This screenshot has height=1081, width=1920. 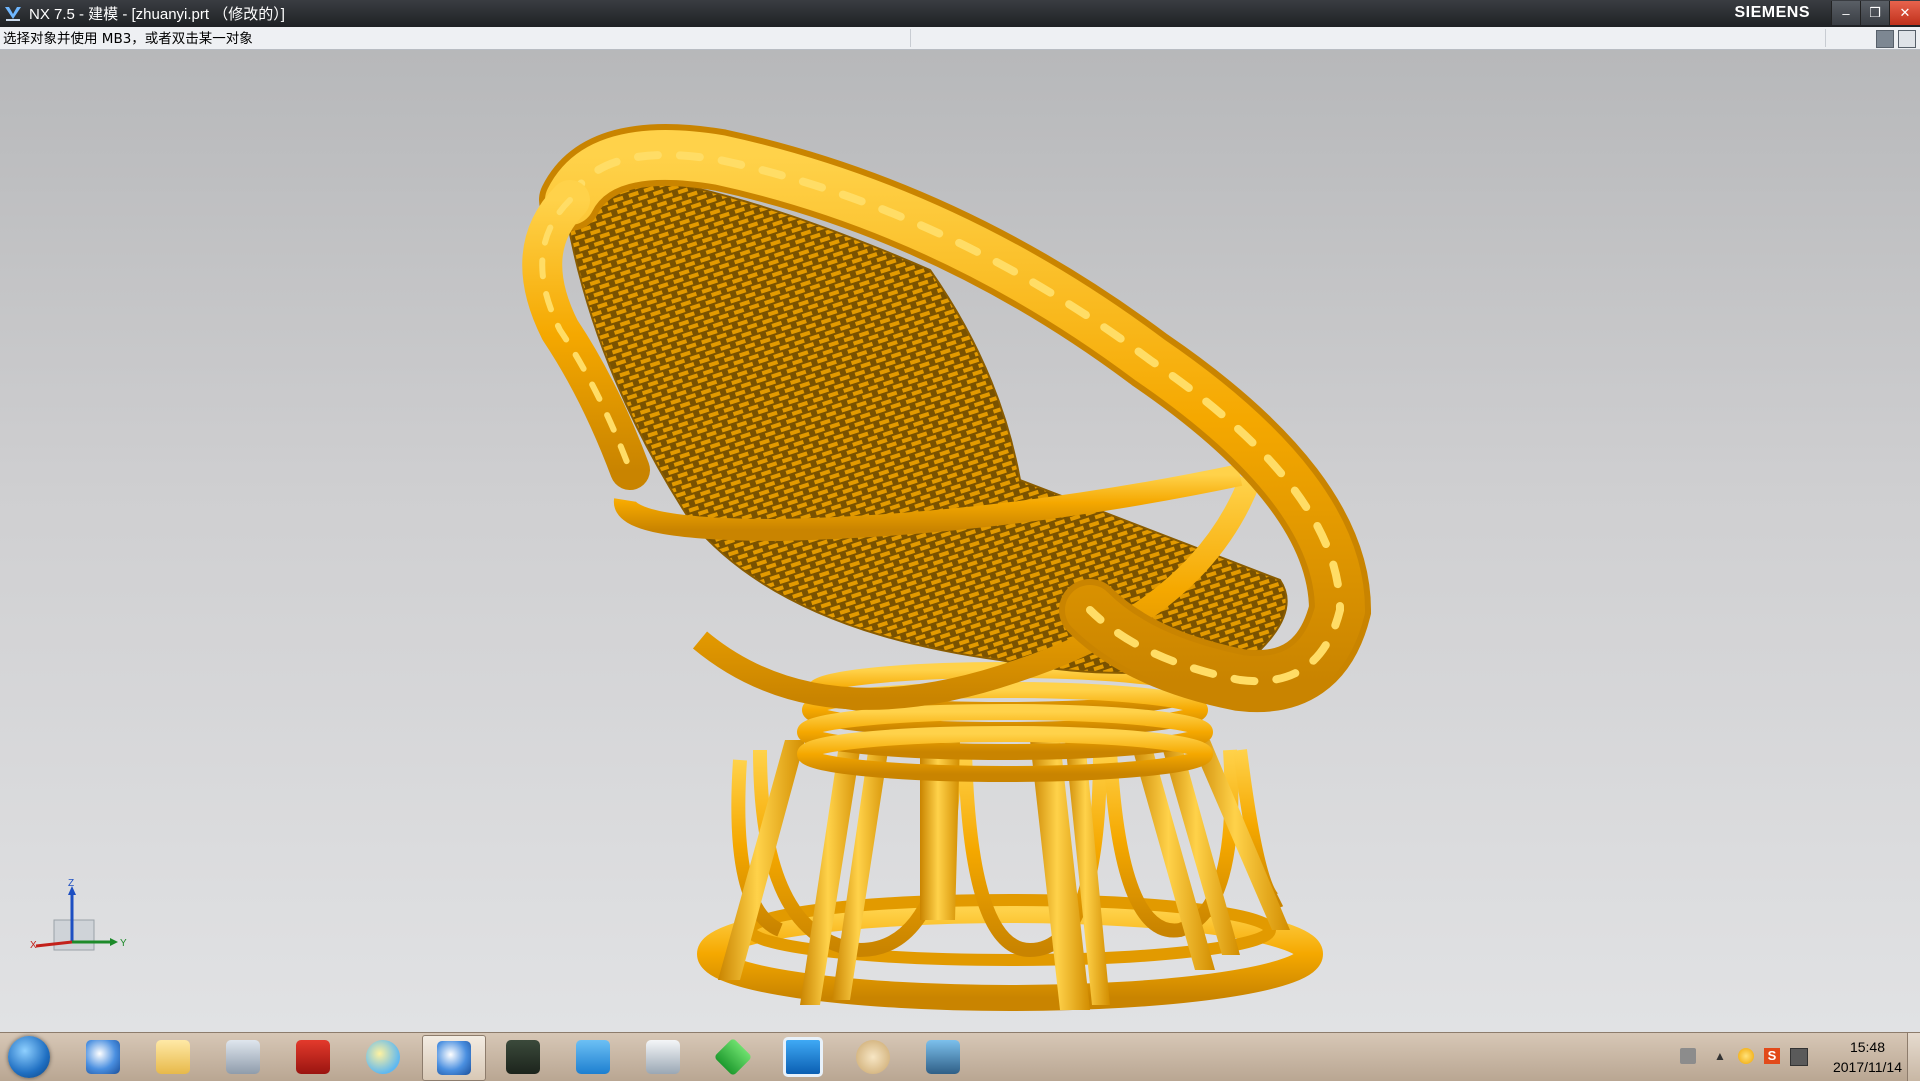 What do you see at coordinates (71, 883) in the screenshot?
I see `z-label: Z` at bounding box center [71, 883].